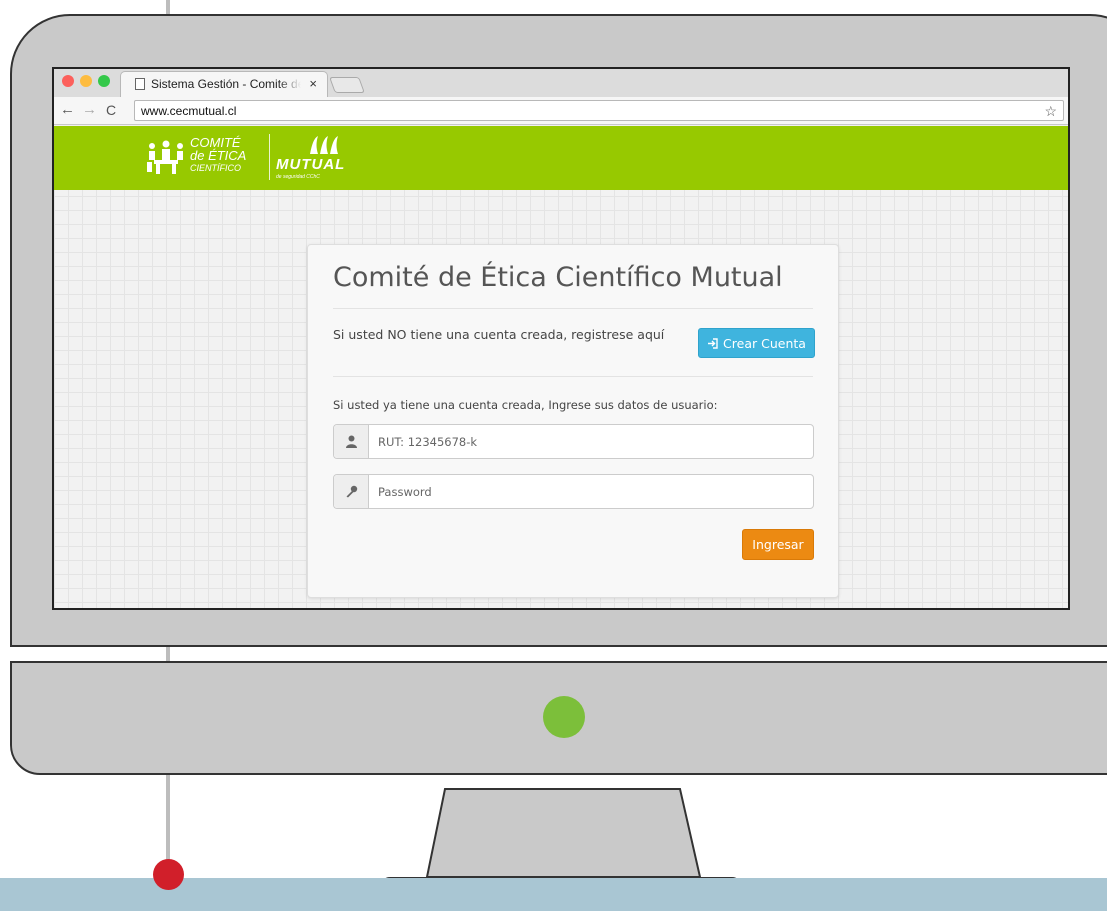 The image size is (1107, 911). I want to click on key-icon-addon, so click(351, 491).